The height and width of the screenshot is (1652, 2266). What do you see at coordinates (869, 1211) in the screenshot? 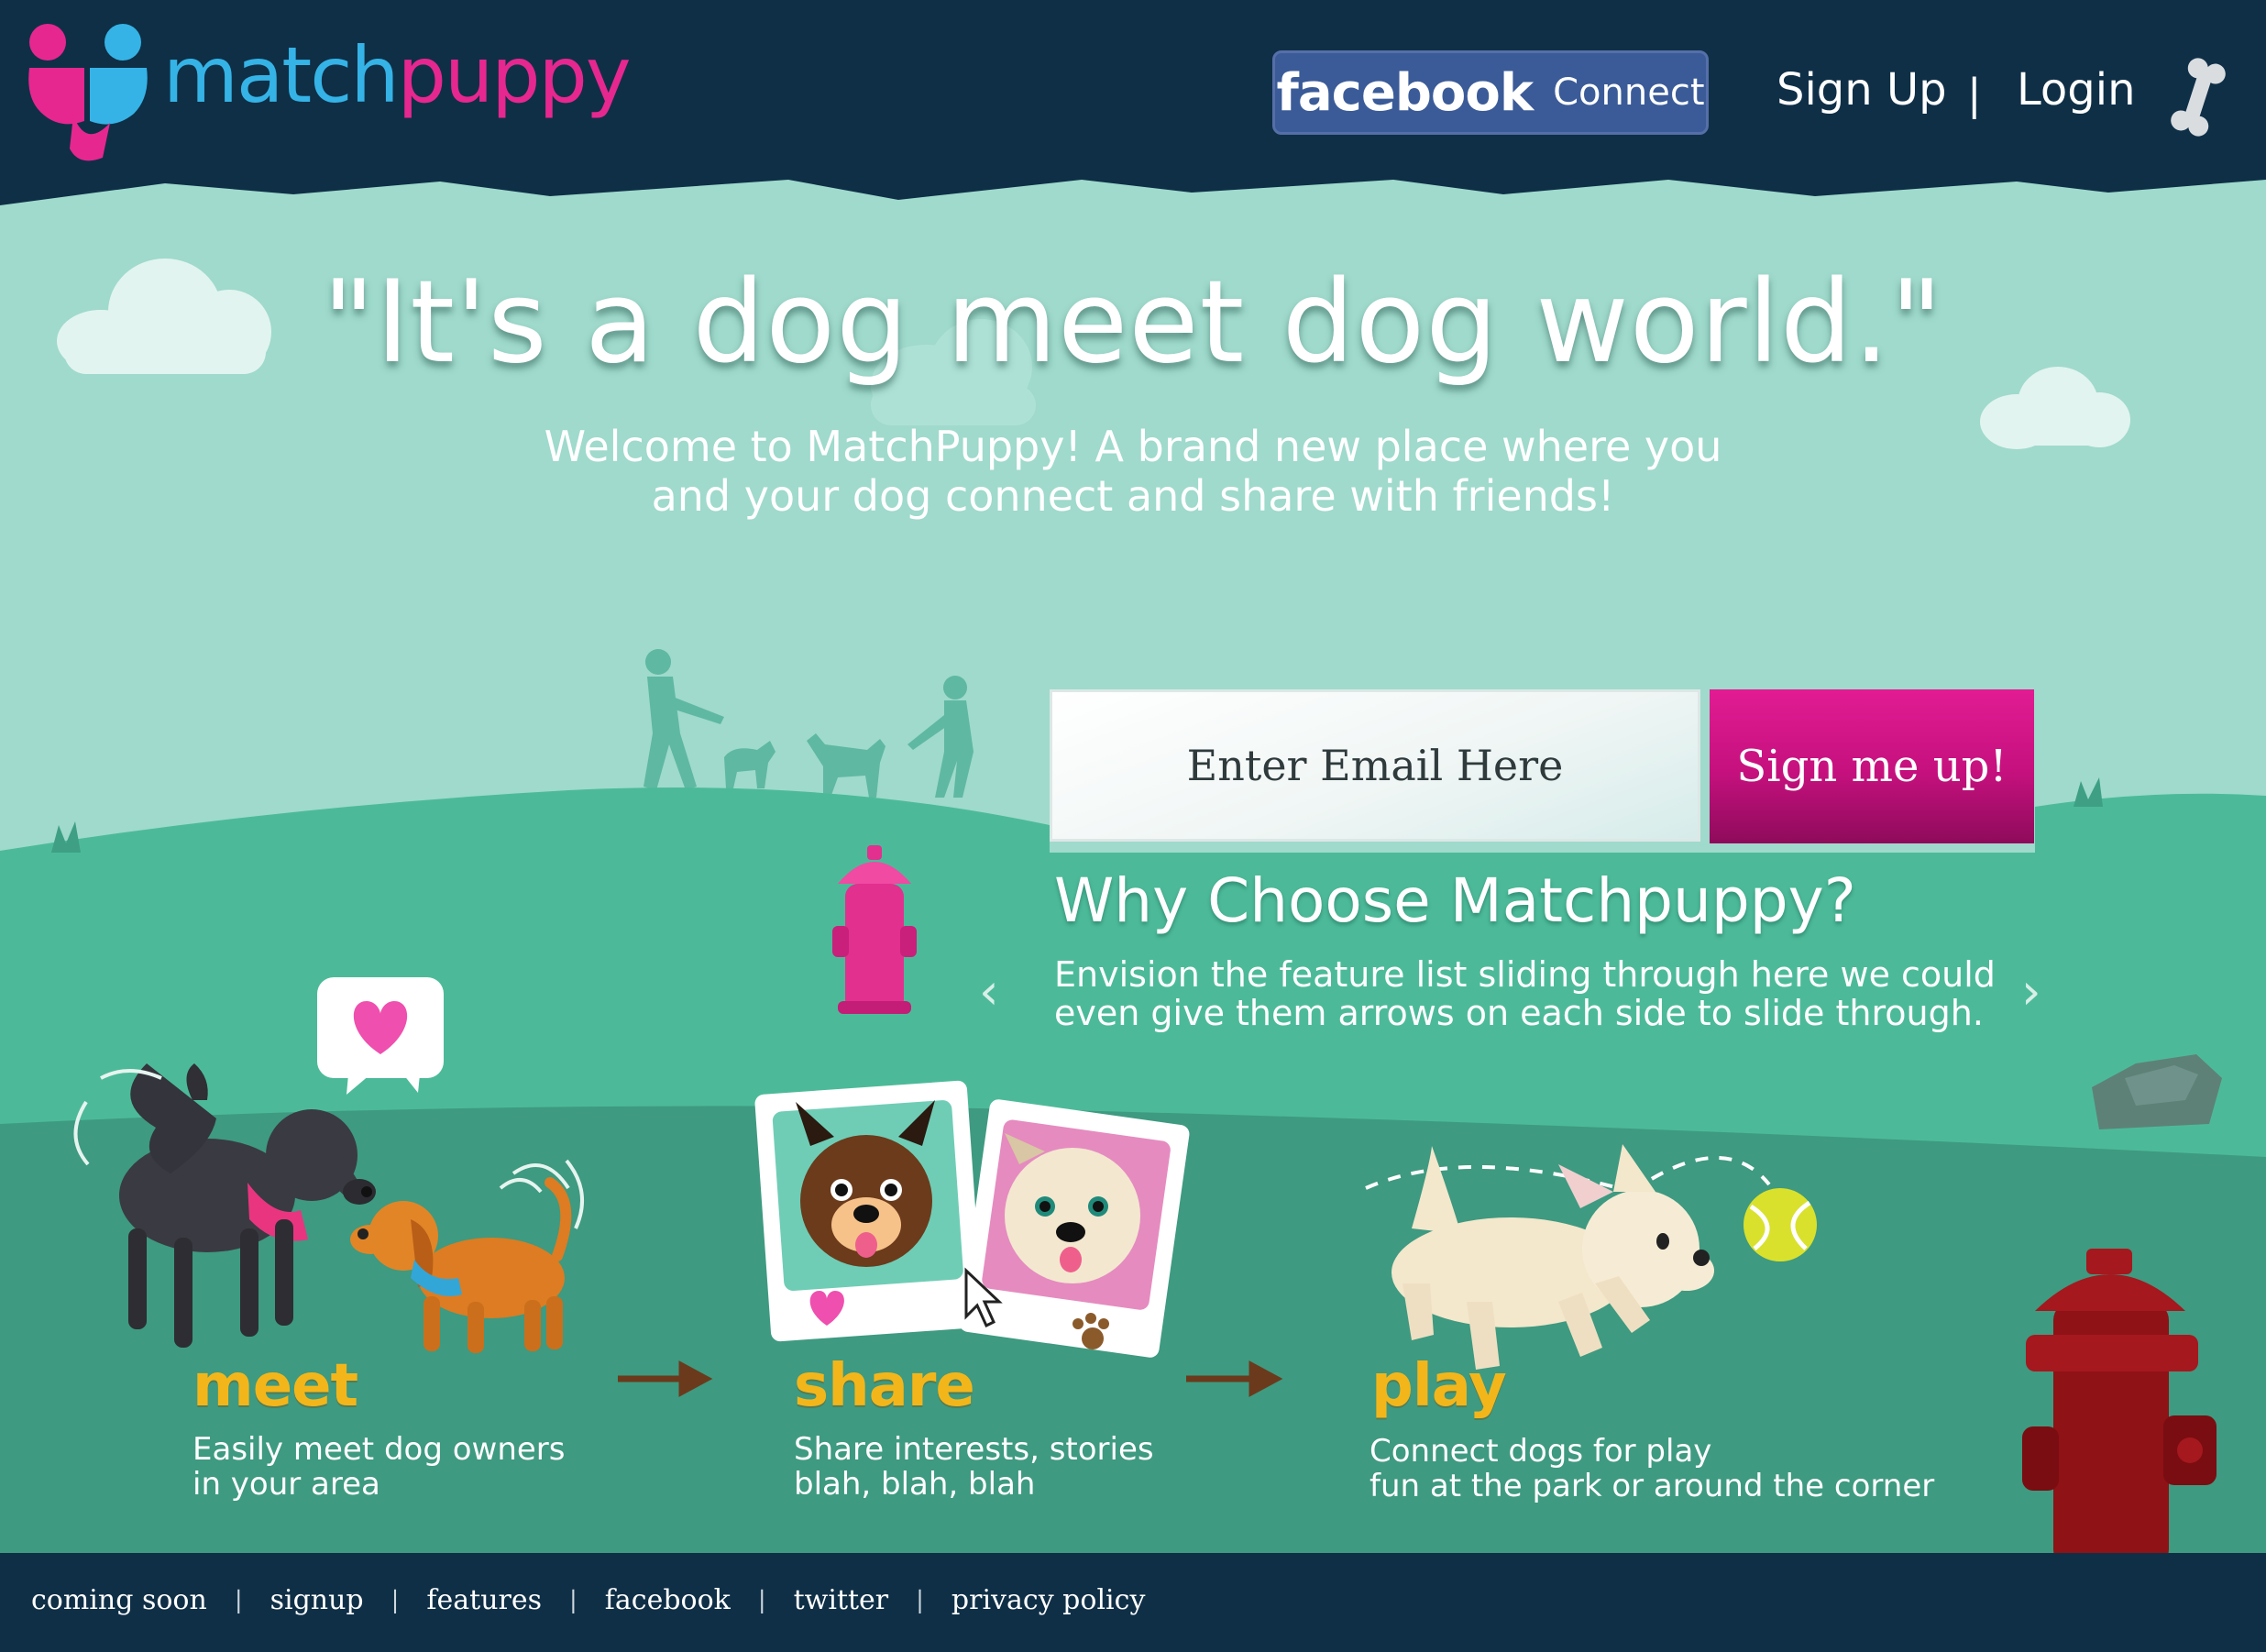
I see `photo-card-left` at bounding box center [869, 1211].